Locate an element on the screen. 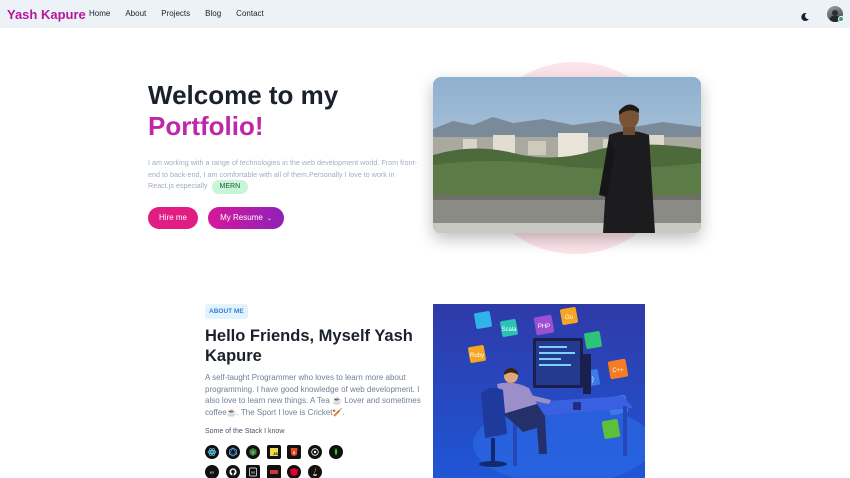 This screenshot has height=478, width=850. my-resume-label: My Resume is located at coordinates (241, 217).